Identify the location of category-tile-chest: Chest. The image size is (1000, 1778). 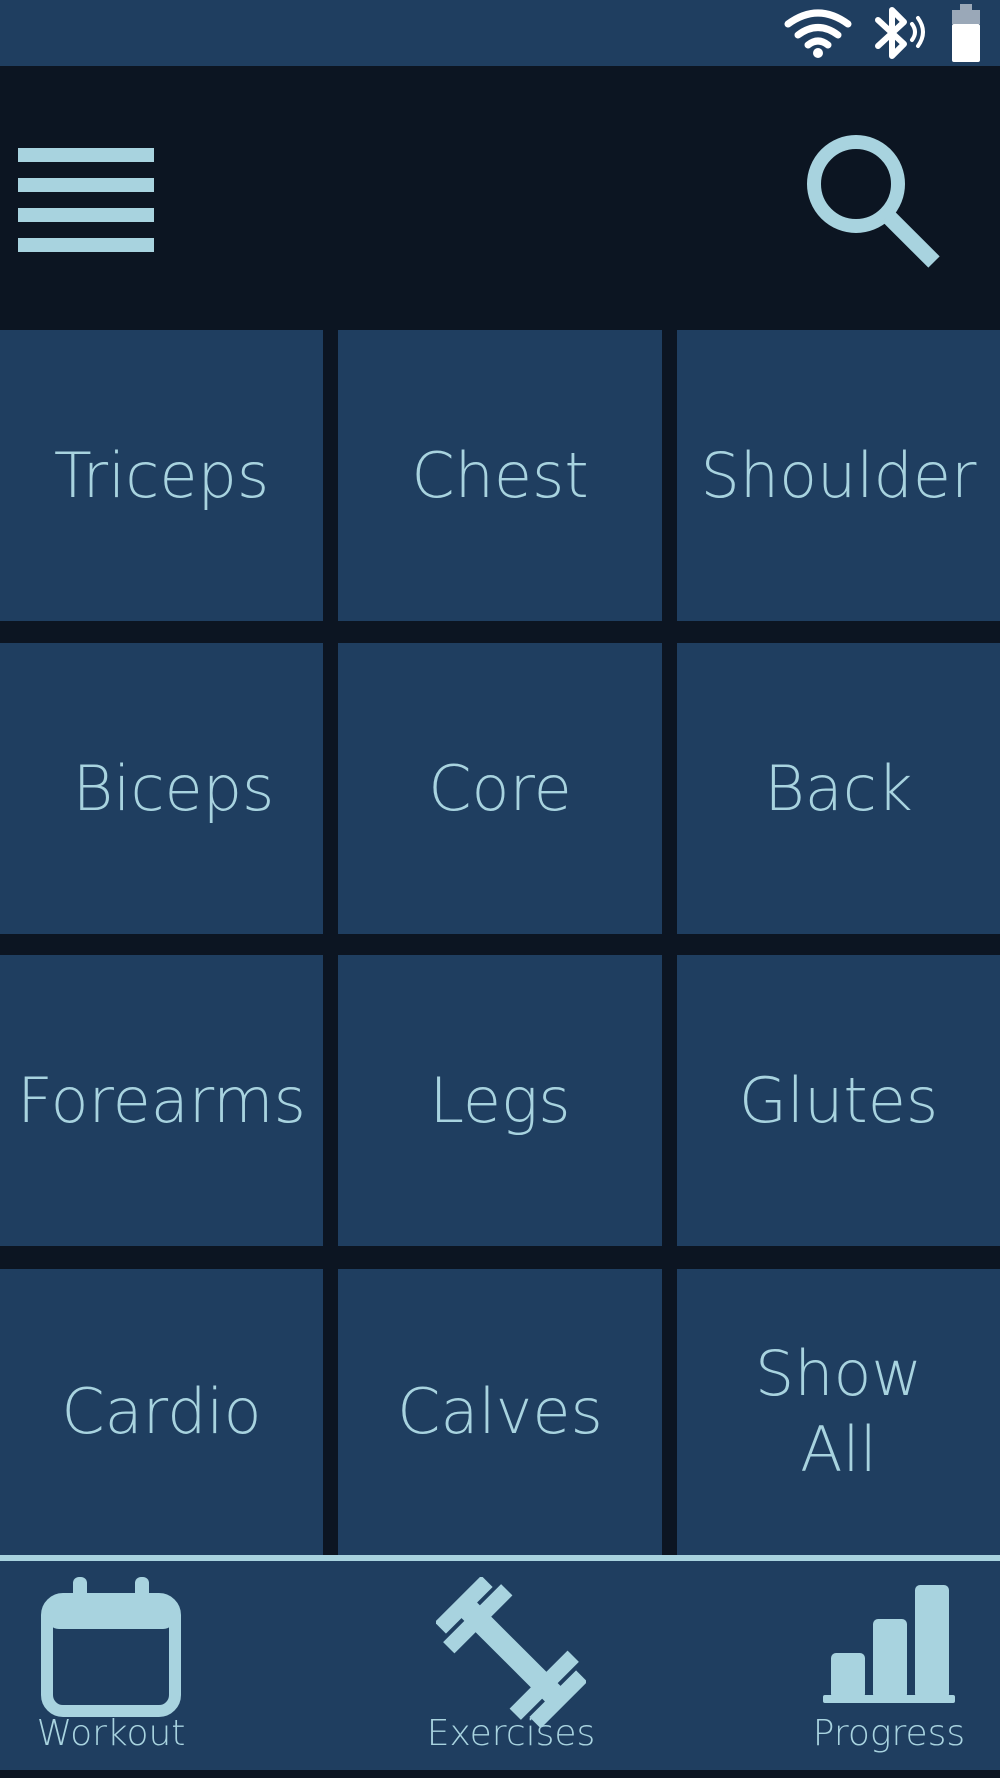
(500, 475).